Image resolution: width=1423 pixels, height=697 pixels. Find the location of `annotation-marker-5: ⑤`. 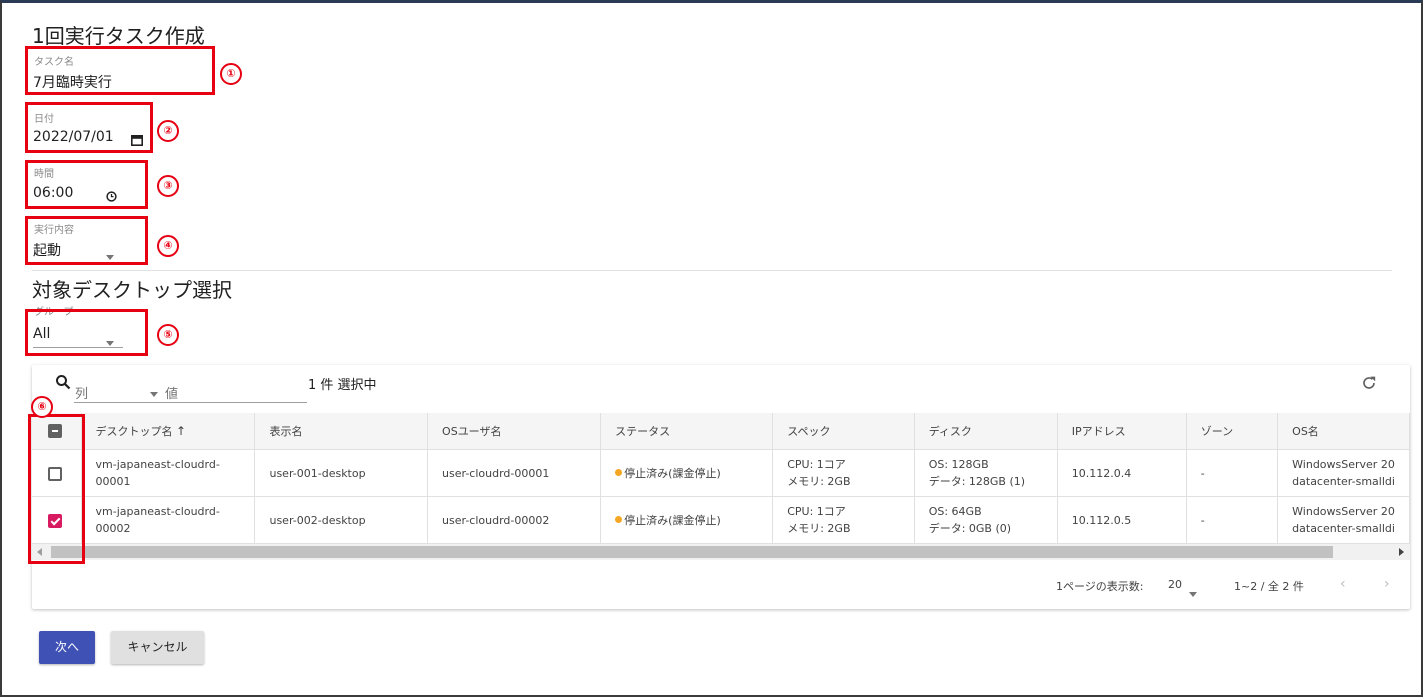

annotation-marker-5: ⑤ is located at coordinates (168, 335).